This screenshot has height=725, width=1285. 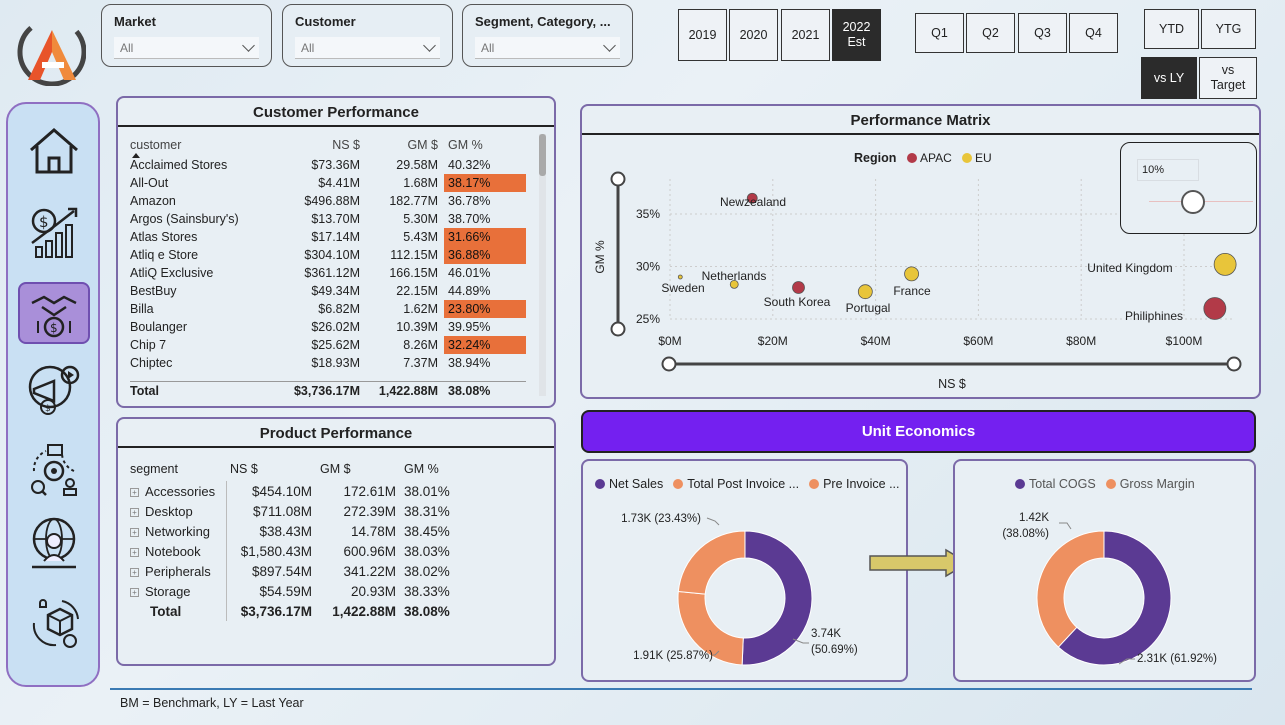 What do you see at coordinates (358, 469) in the screenshot?
I see `col-product-gm: GM $` at bounding box center [358, 469].